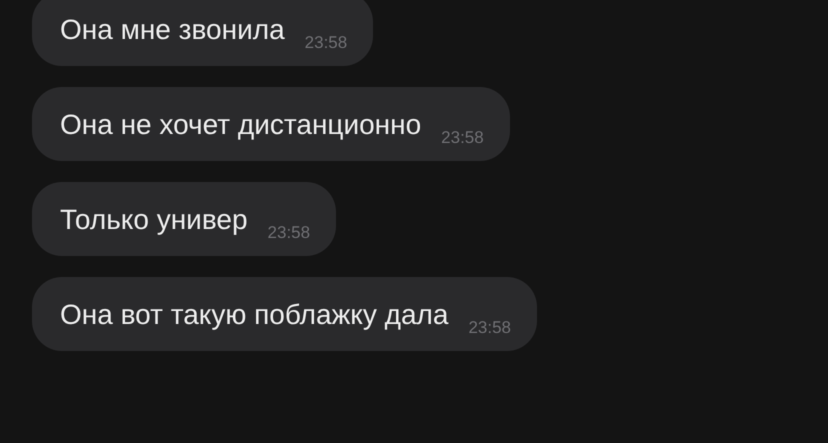  I want to click on message-text: Только универ, so click(154, 220).